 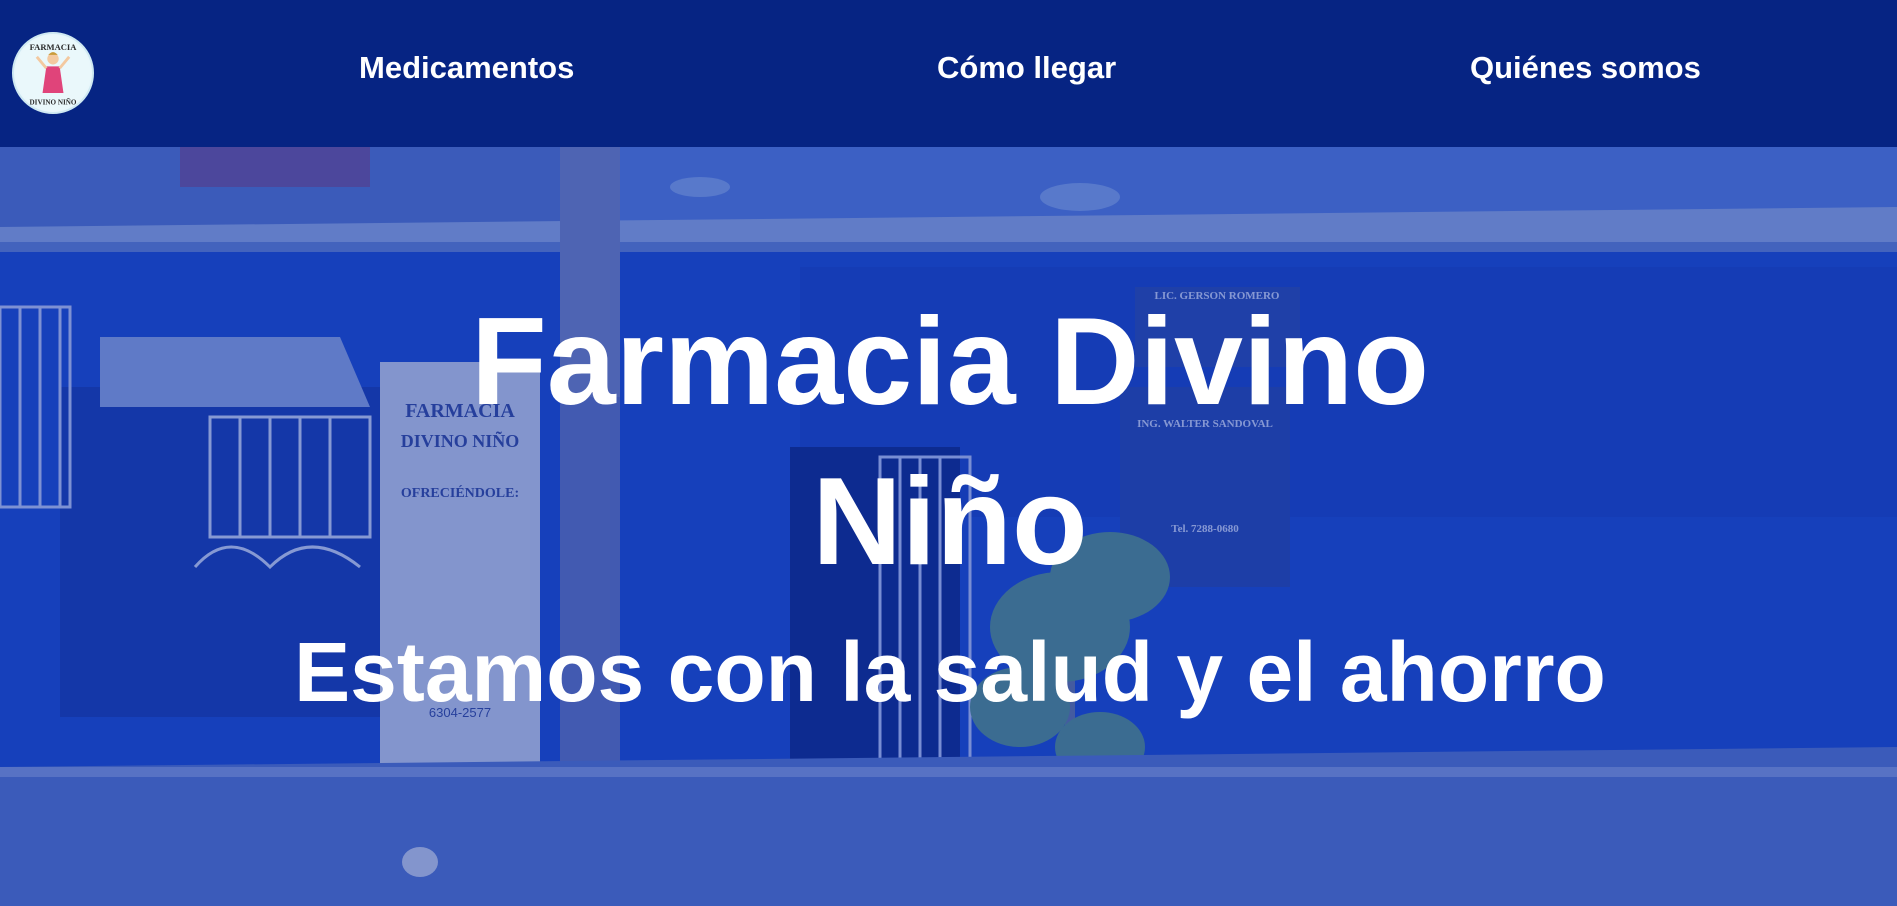 I want to click on hero-subtitle: Estamos con la salud y el ahorro, so click(x=950, y=672).